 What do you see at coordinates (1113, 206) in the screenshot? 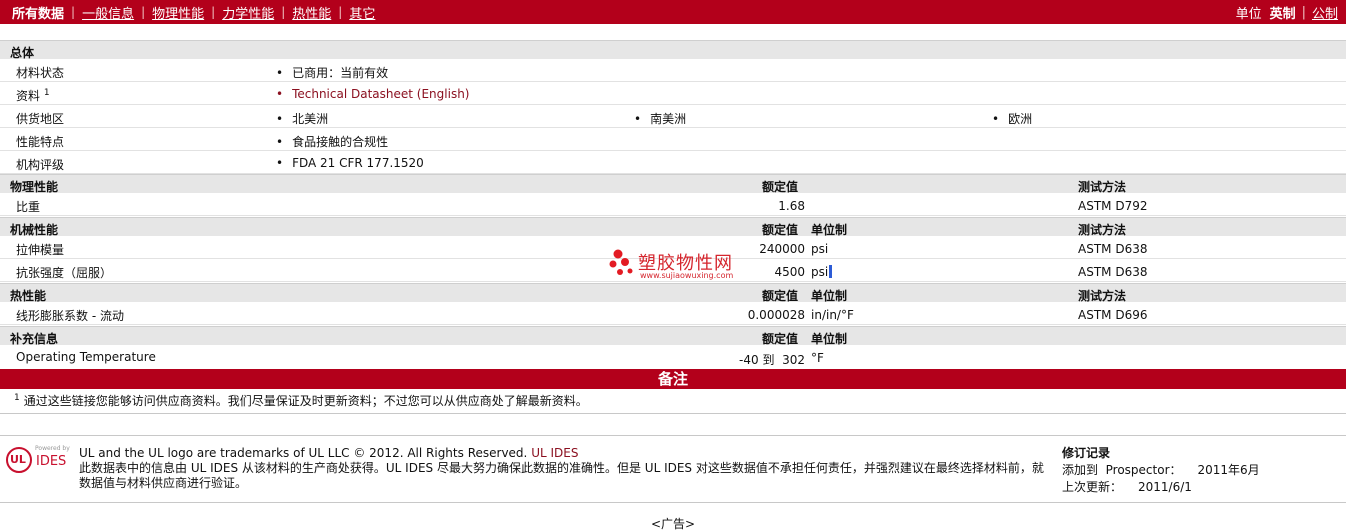
I see `row-method: ASTM D792` at bounding box center [1113, 206].